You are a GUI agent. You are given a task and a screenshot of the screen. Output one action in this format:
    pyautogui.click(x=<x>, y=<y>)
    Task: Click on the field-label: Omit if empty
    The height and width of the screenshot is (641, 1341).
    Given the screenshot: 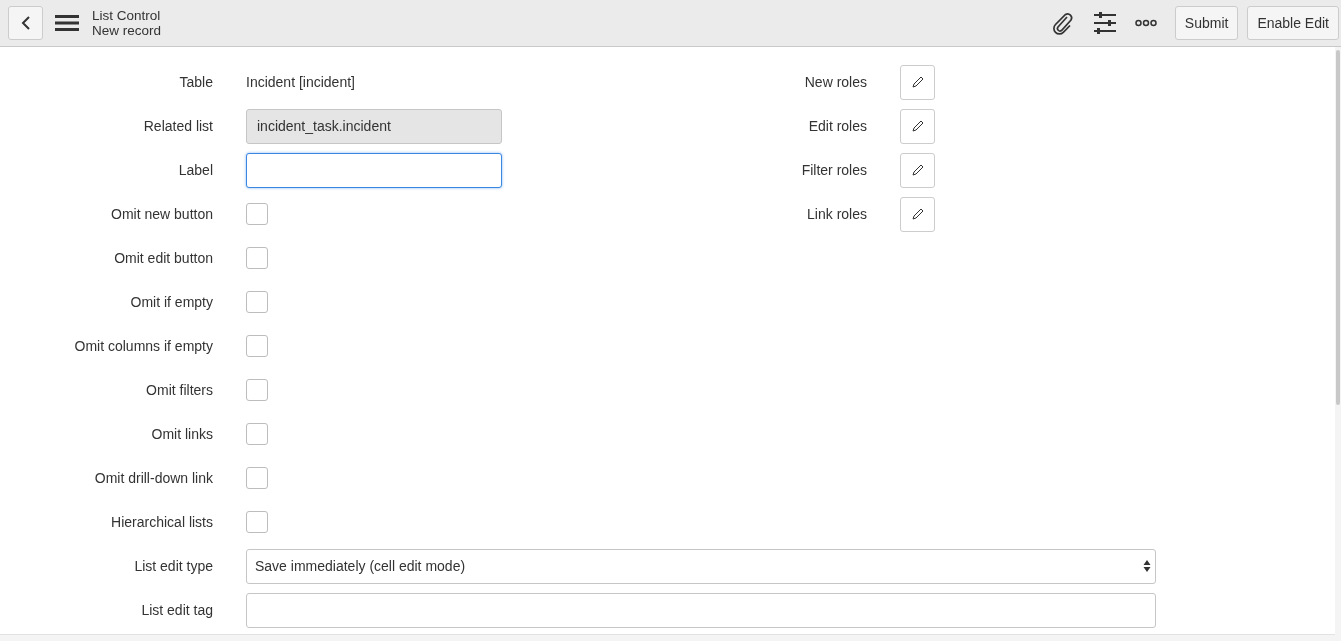 What is the action you would take?
    pyautogui.click(x=171, y=302)
    